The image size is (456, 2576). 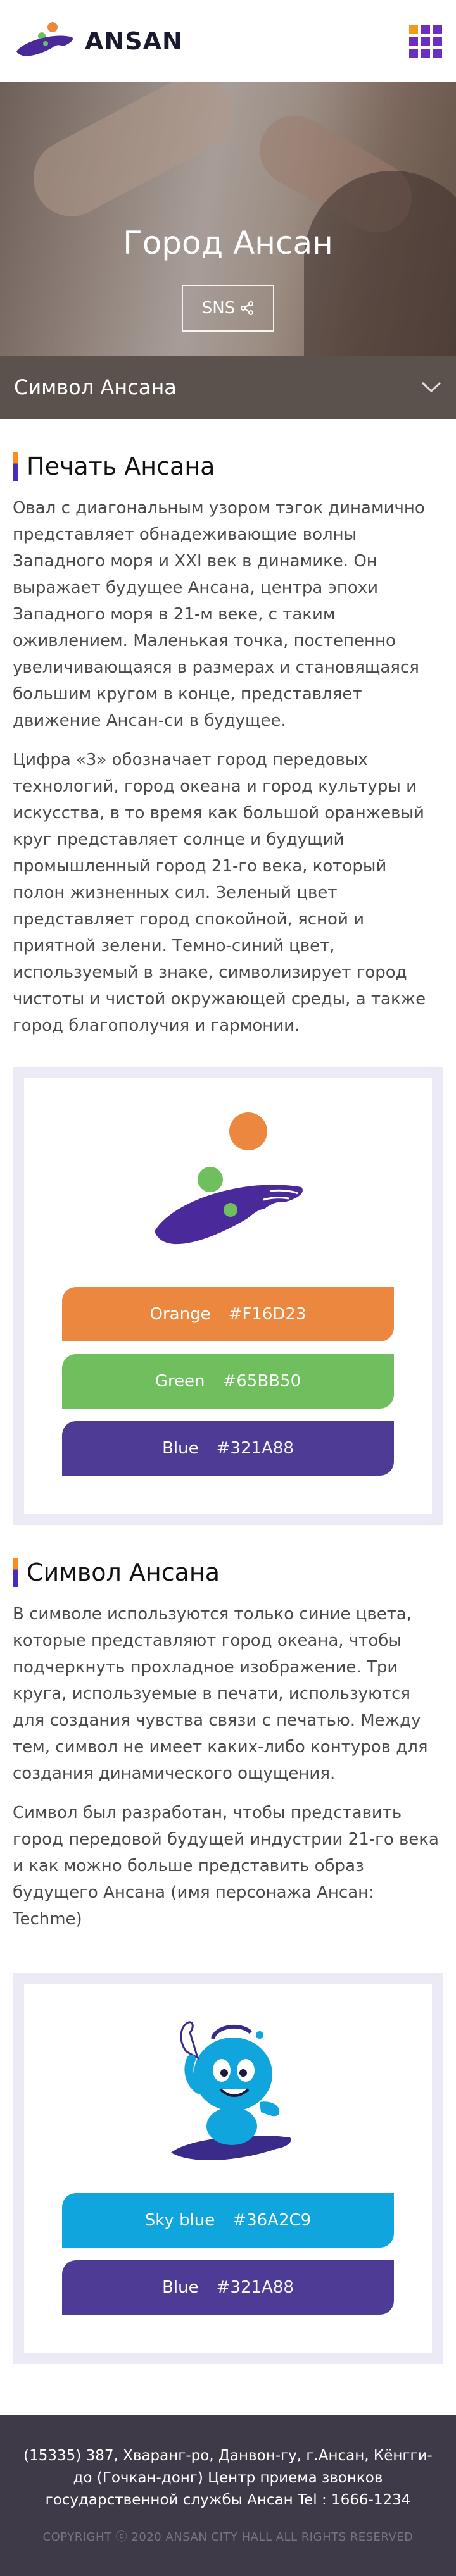 I want to click on swatch-sky-blue: Sky blue #36A2C9, so click(x=228, y=2221).